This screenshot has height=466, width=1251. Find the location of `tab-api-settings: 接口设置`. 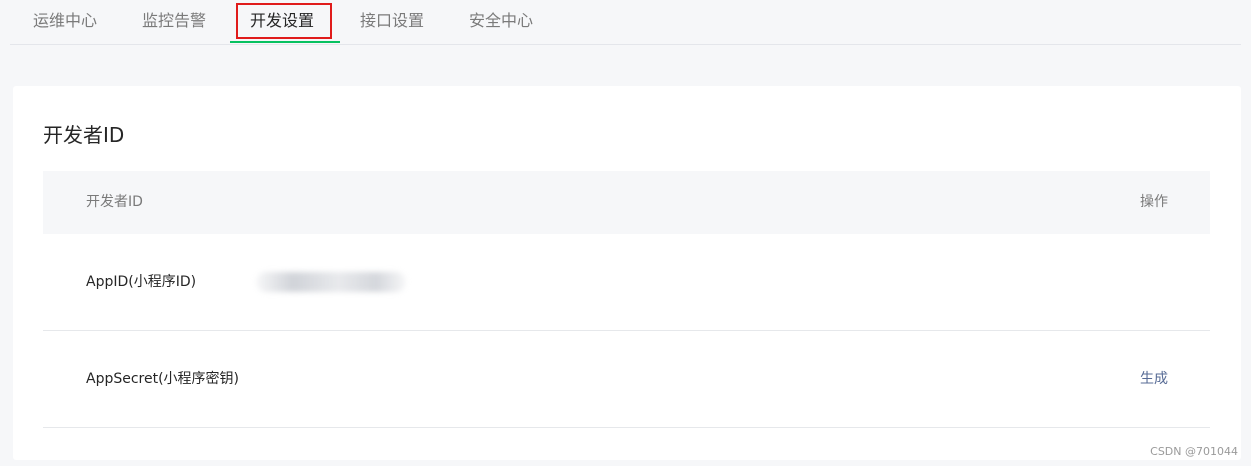

tab-api-settings: 接口设置 is located at coordinates (392, 22).